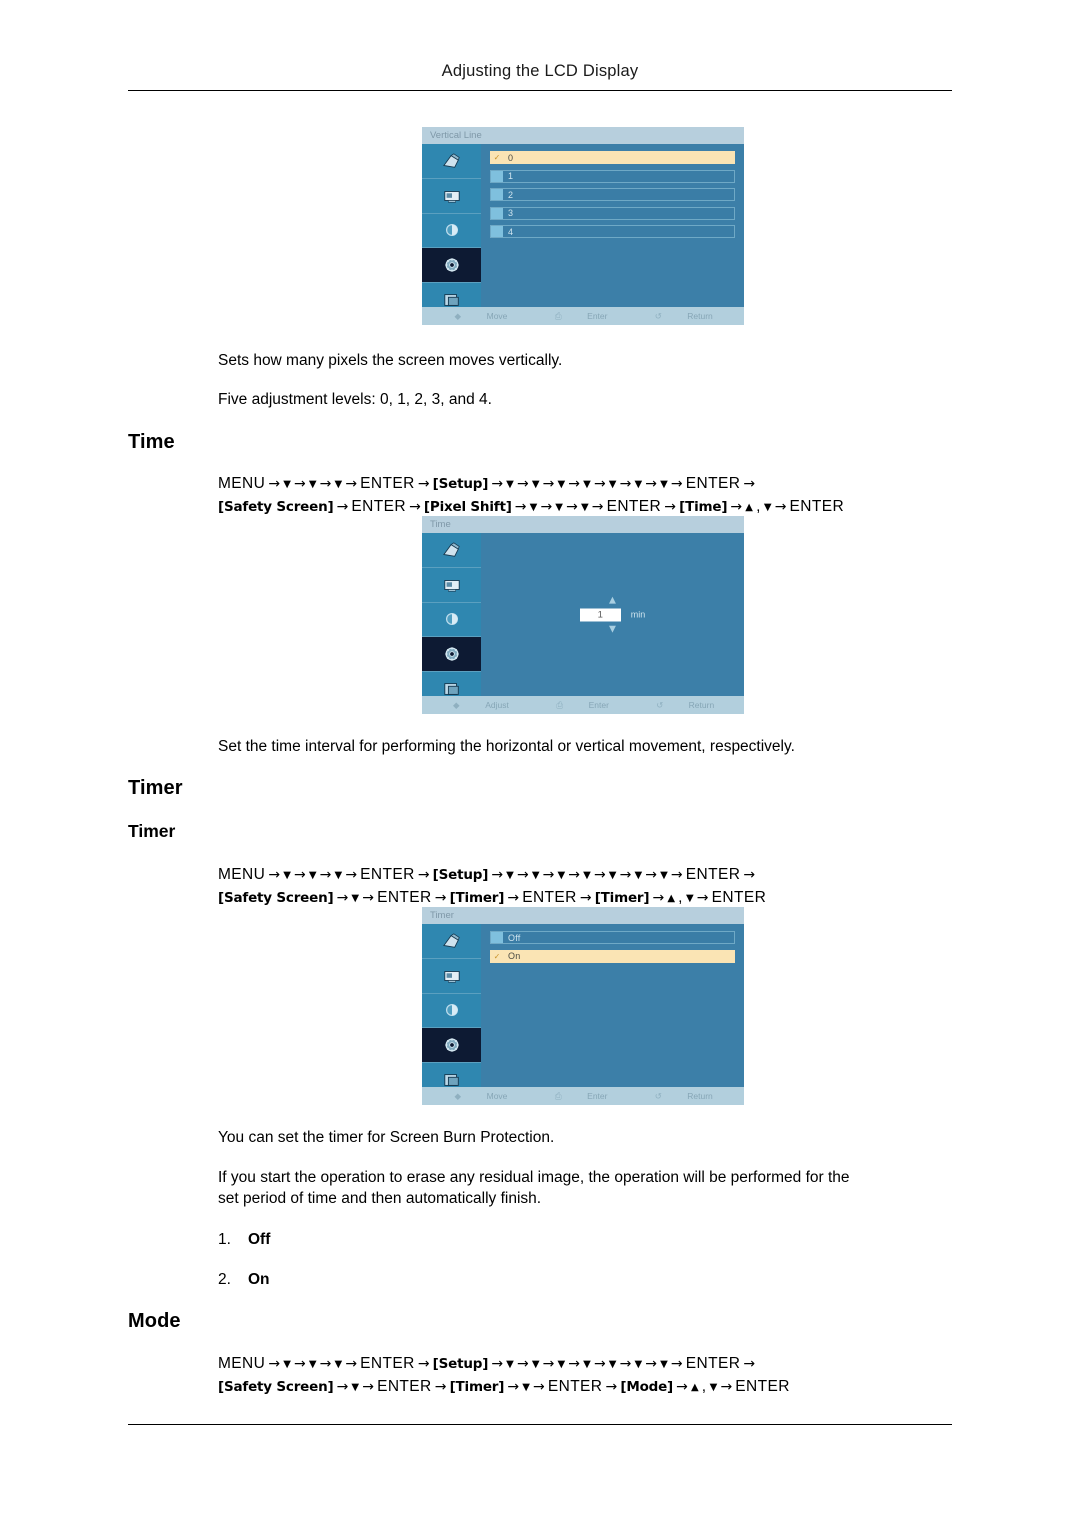 The width and height of the screenshot is (1080, 1527). I want to click on nav-token-tok: [Mode], so click(647, 1387).